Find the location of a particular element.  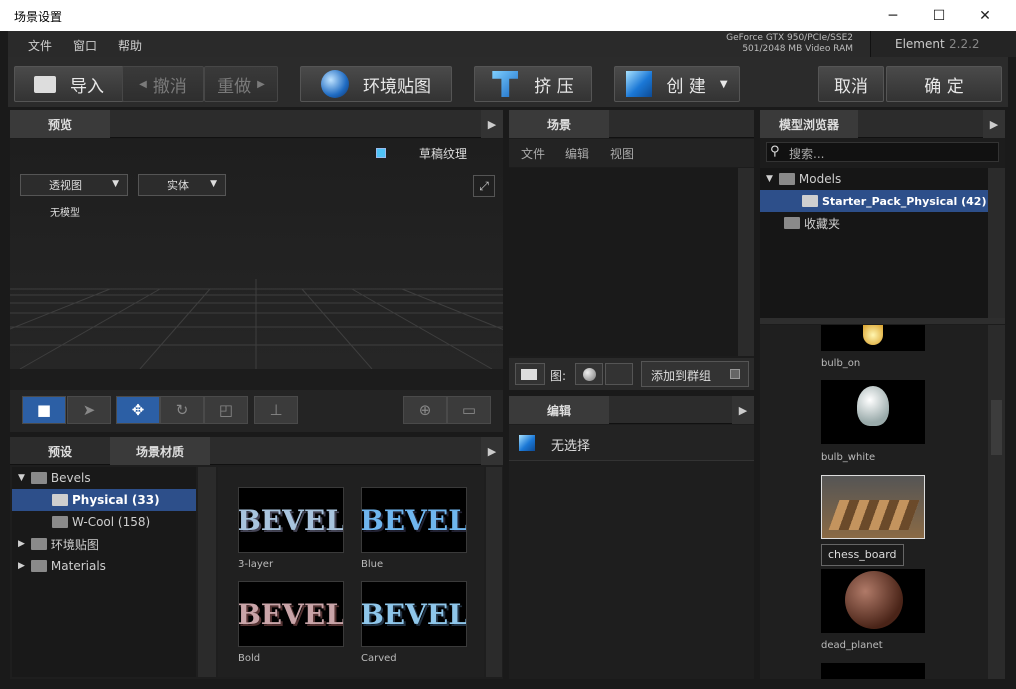

tree-item-favorites: 收藏夹 is located at coordinates (812, 223).